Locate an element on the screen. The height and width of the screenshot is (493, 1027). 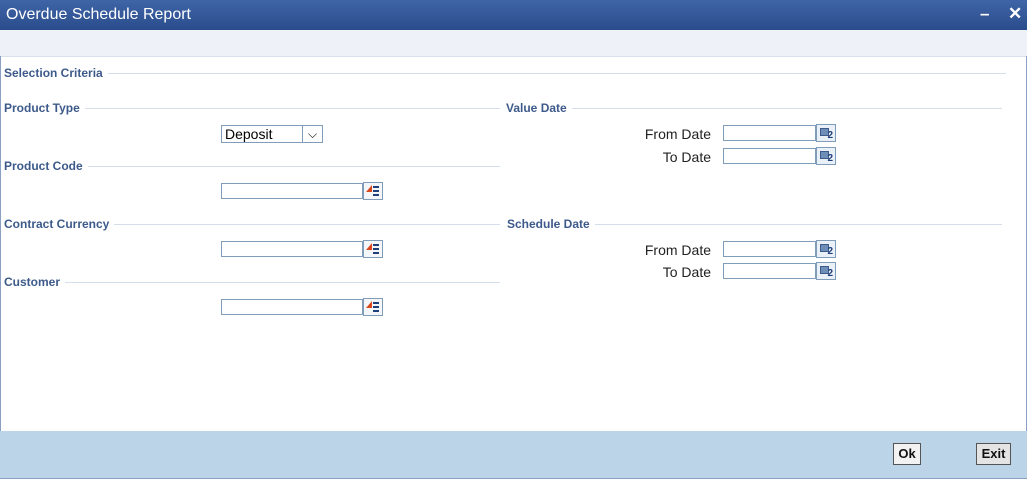
product-code-lov-icon is located at coordinates (373, 191).